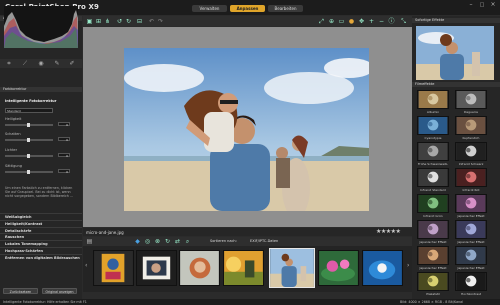 The width and height of the screenshot is (500, 305). Describe the element at coordinates (64, 139) in the screenshot. I see `shadows-value: 0` at that location.